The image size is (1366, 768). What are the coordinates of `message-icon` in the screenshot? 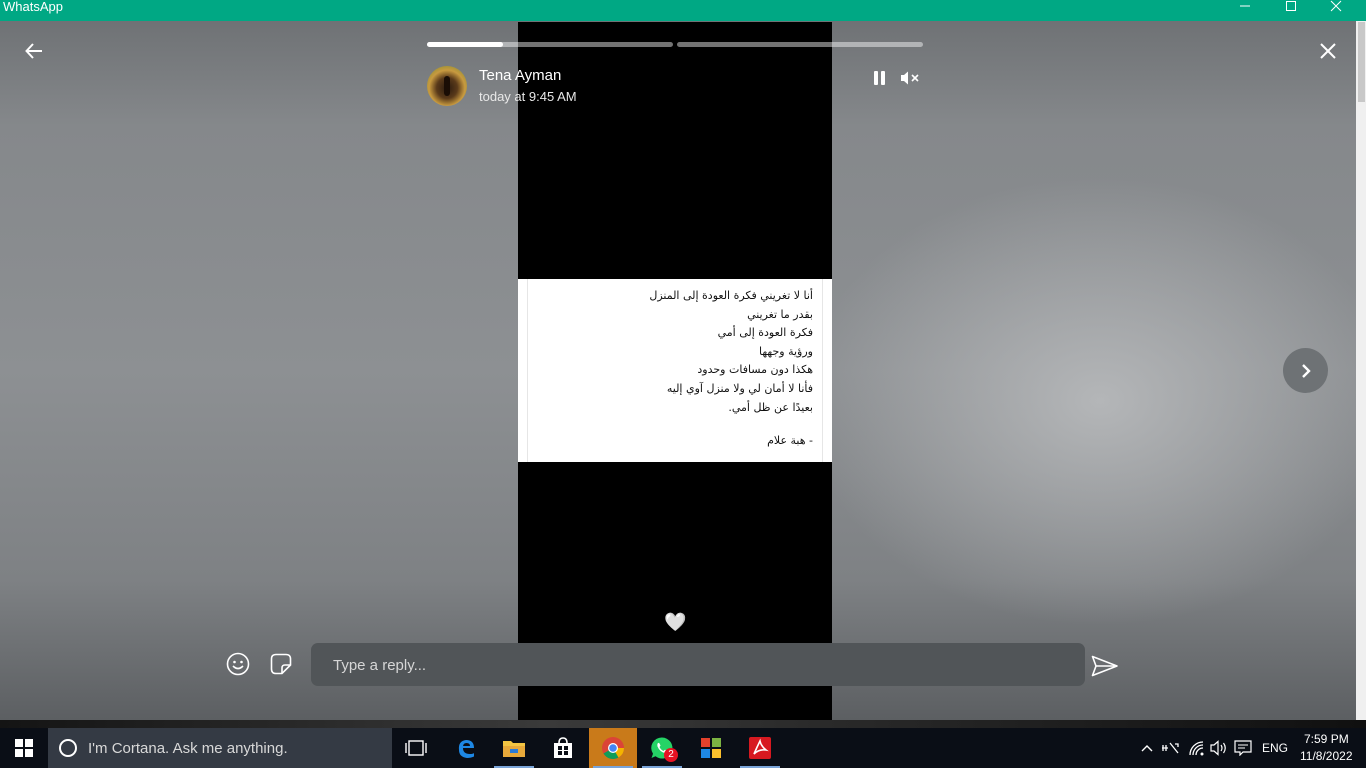 It's located at (1243, 748).